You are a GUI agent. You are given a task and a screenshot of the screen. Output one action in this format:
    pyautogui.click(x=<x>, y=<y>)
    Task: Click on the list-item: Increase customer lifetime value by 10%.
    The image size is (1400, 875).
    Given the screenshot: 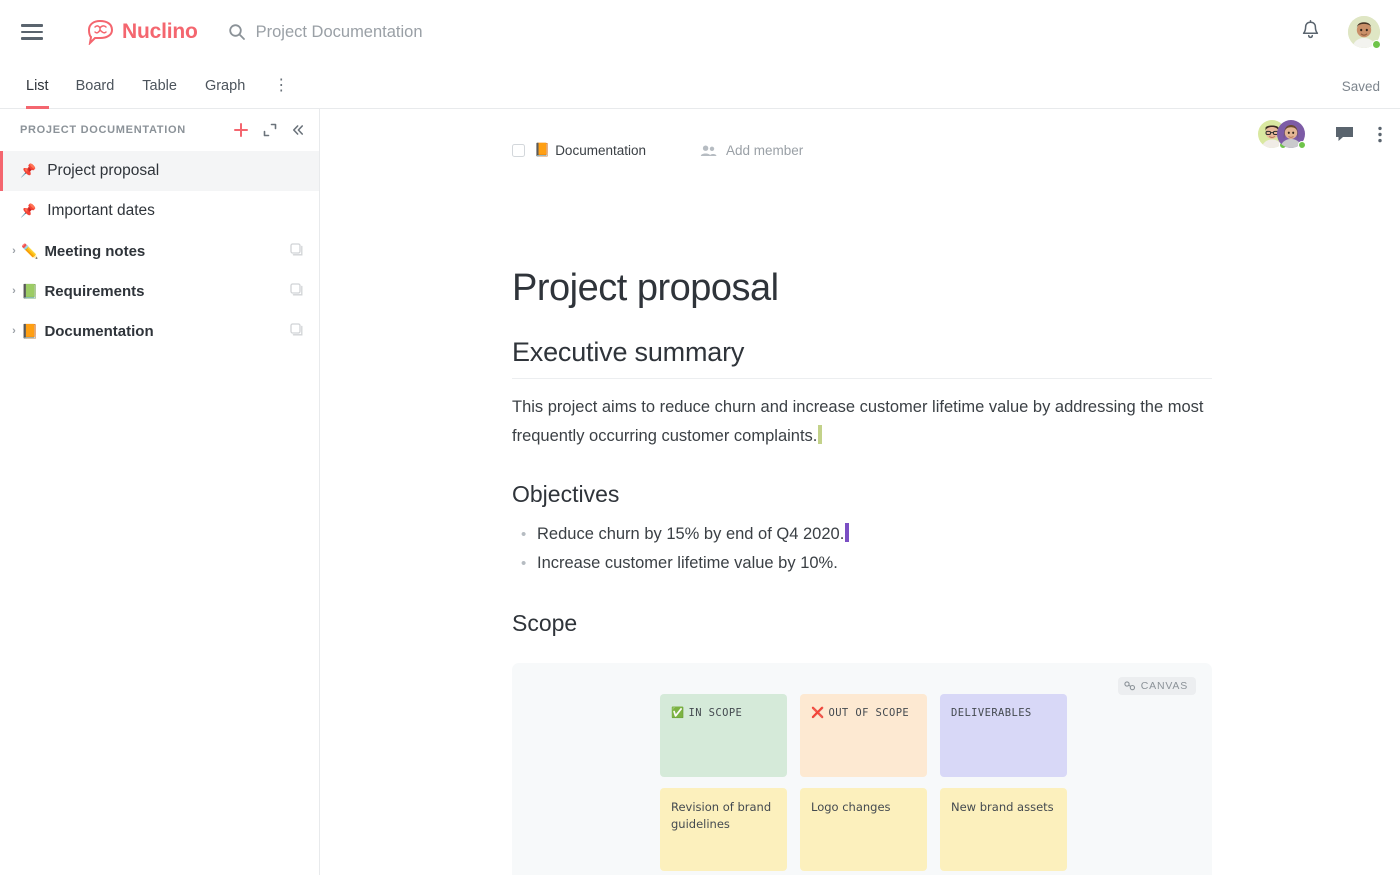 What is the action you would take?
    pyautogui.click(x=862, y=563)
    